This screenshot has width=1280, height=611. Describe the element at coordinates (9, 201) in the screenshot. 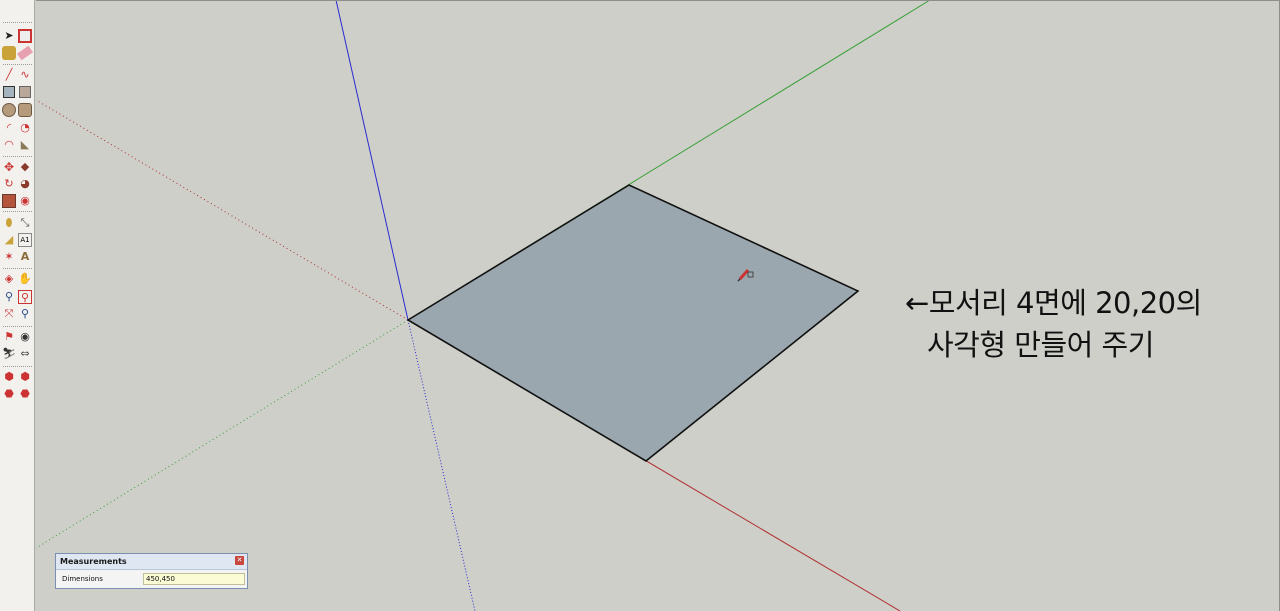

I see `scale-tool-icon` at that location.